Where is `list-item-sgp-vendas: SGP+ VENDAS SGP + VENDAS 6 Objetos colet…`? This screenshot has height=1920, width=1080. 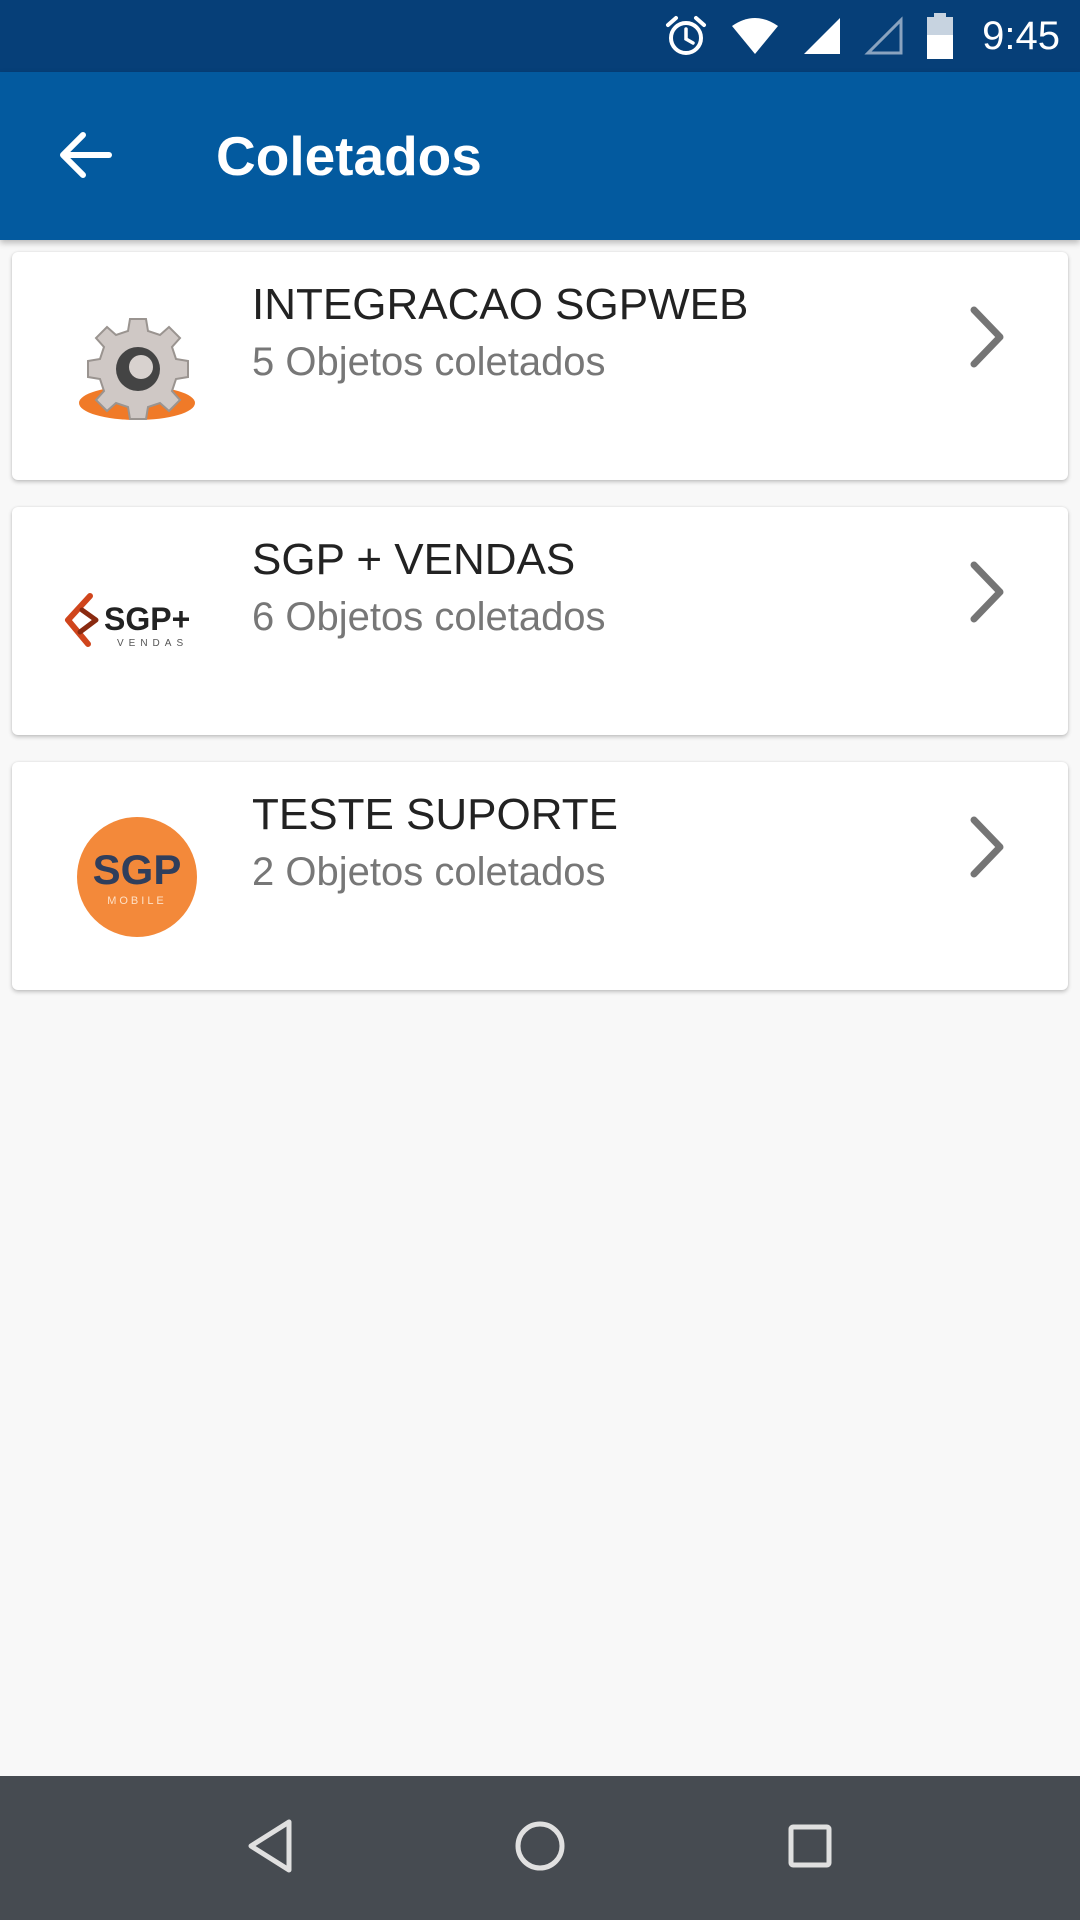
list-item-sgp-vendas: SGP+ VENDAS SGP + VENDAS 6 Objetos colet… is located at coordinates (540, 621).